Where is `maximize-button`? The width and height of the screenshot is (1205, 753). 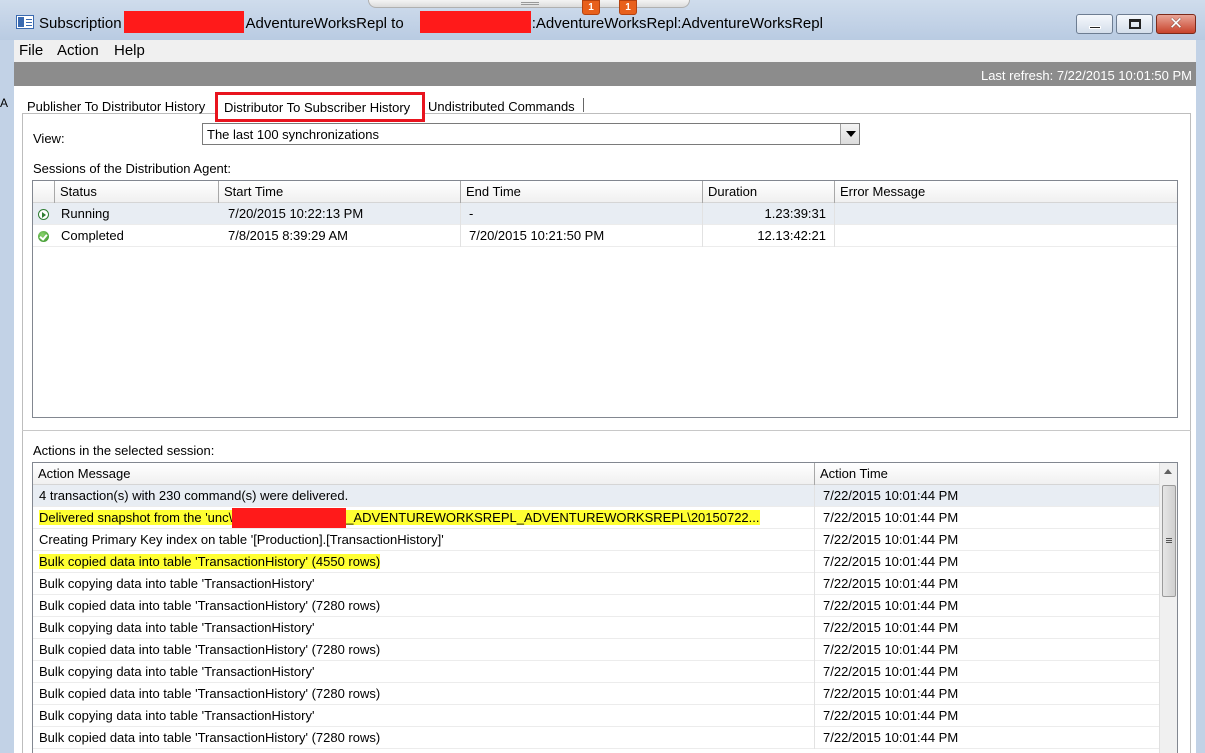
maximize-button is located at coordinates (1134, 24).